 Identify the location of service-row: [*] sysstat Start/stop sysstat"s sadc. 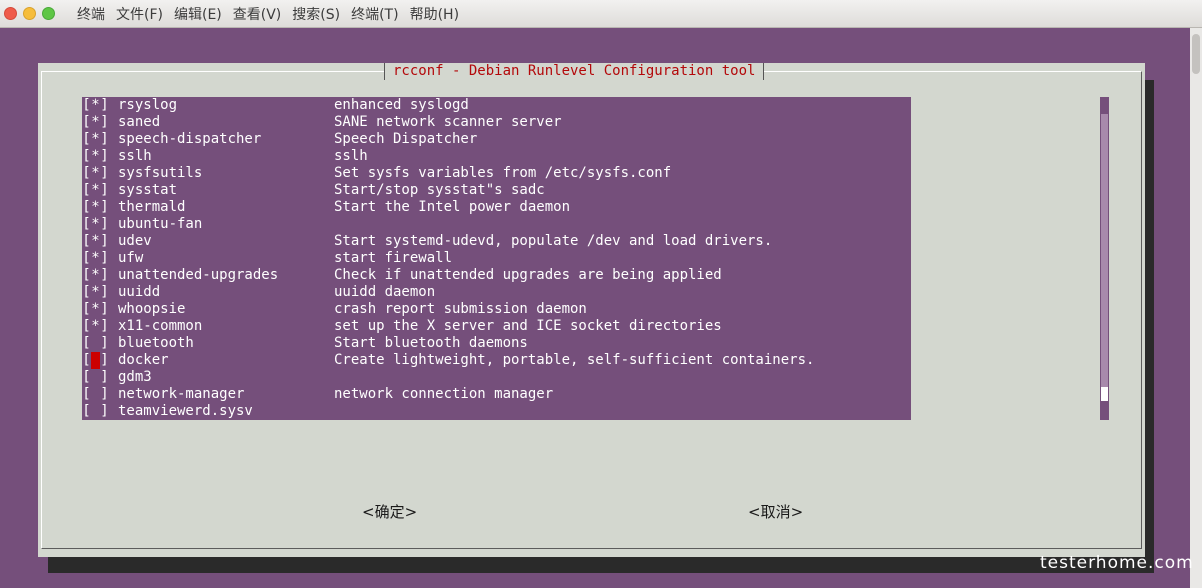
(496, 190).